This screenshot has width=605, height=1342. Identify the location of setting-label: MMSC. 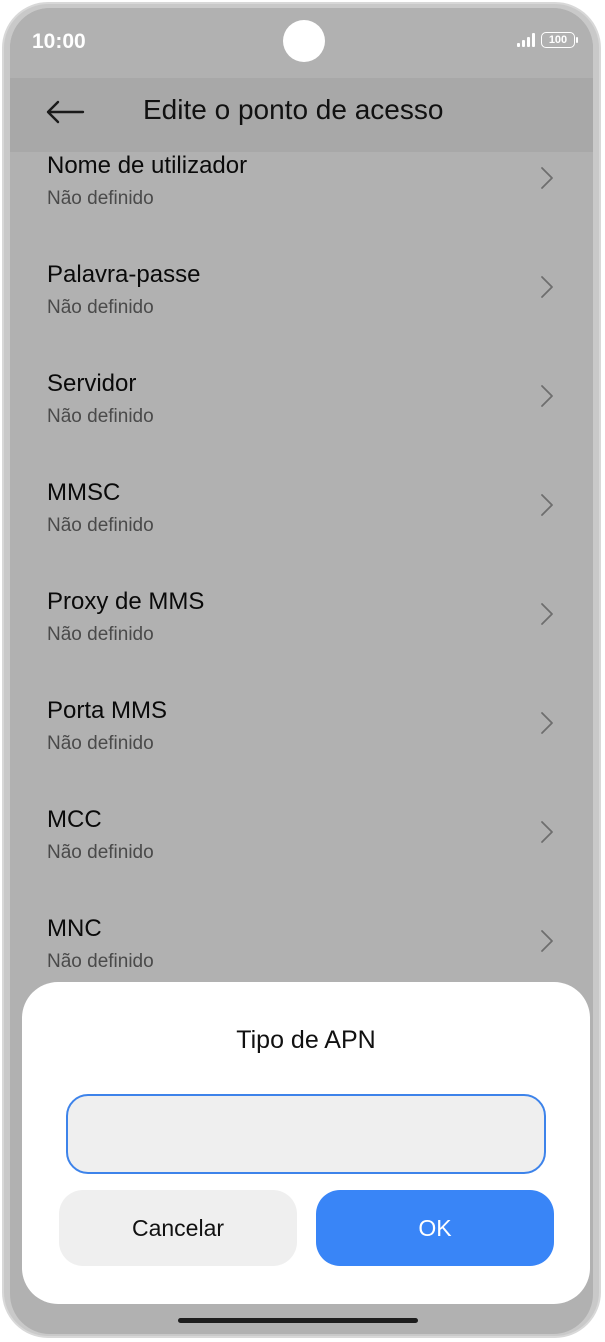
(84, 492).